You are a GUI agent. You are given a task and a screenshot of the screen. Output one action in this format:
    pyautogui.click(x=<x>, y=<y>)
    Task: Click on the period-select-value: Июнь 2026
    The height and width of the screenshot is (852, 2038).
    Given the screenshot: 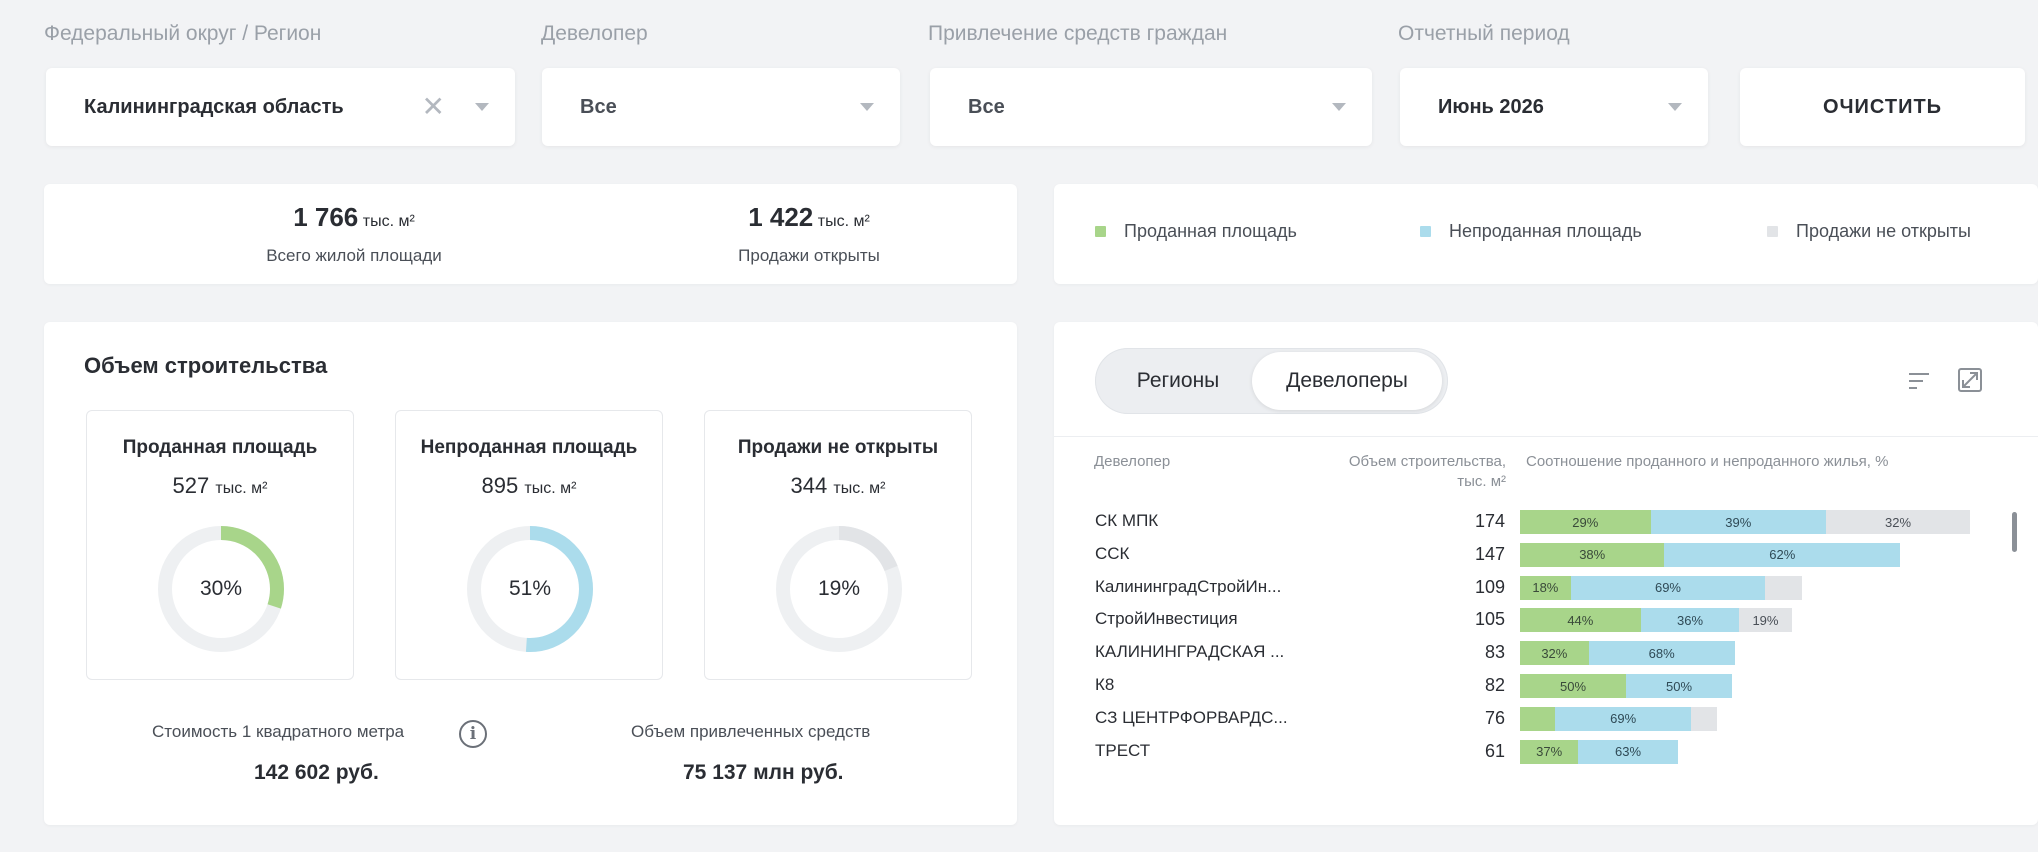 What is the action you would take?
    pyautogui.click(x=1491, y=106)
    